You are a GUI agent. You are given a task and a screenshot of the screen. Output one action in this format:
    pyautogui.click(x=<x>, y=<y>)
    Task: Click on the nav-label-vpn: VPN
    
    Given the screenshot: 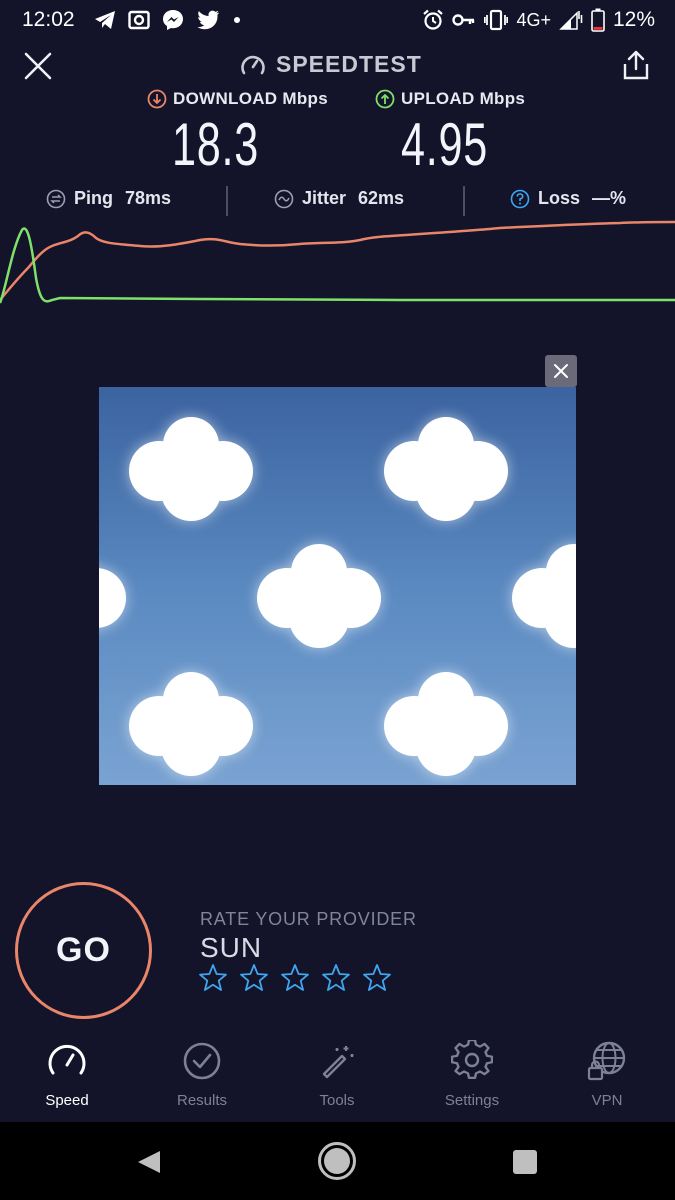 What is the action you would take?
    pyautogui.click(x=607, y=1100)
    